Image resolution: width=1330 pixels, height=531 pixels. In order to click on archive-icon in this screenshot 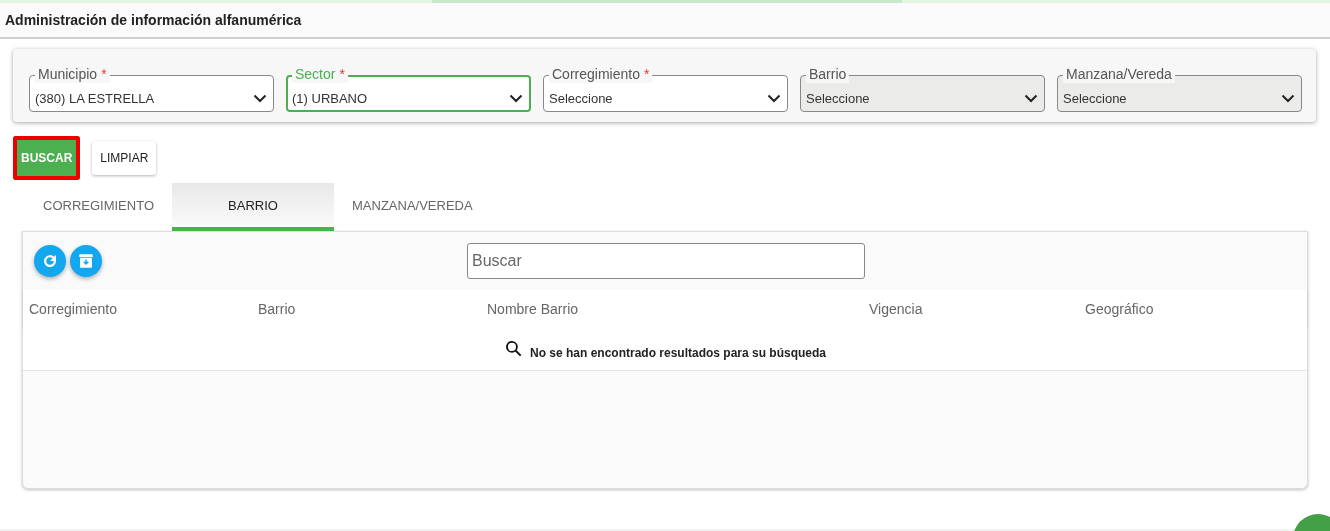, I will do `click(86, 261)`.